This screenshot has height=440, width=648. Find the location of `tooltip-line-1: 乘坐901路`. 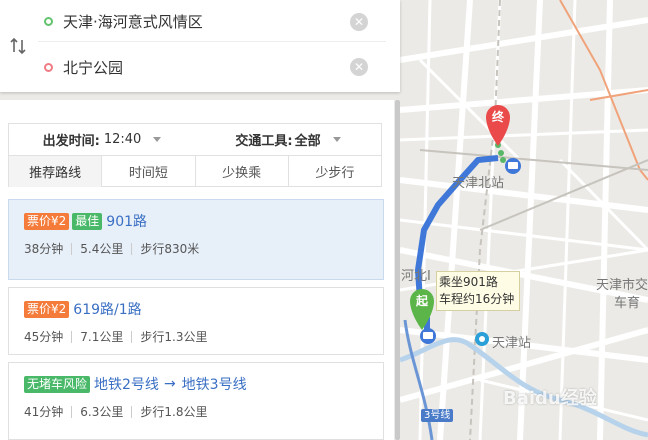

tooltip-line-1: 乘坐901路 is located at coordinates (468, 282).